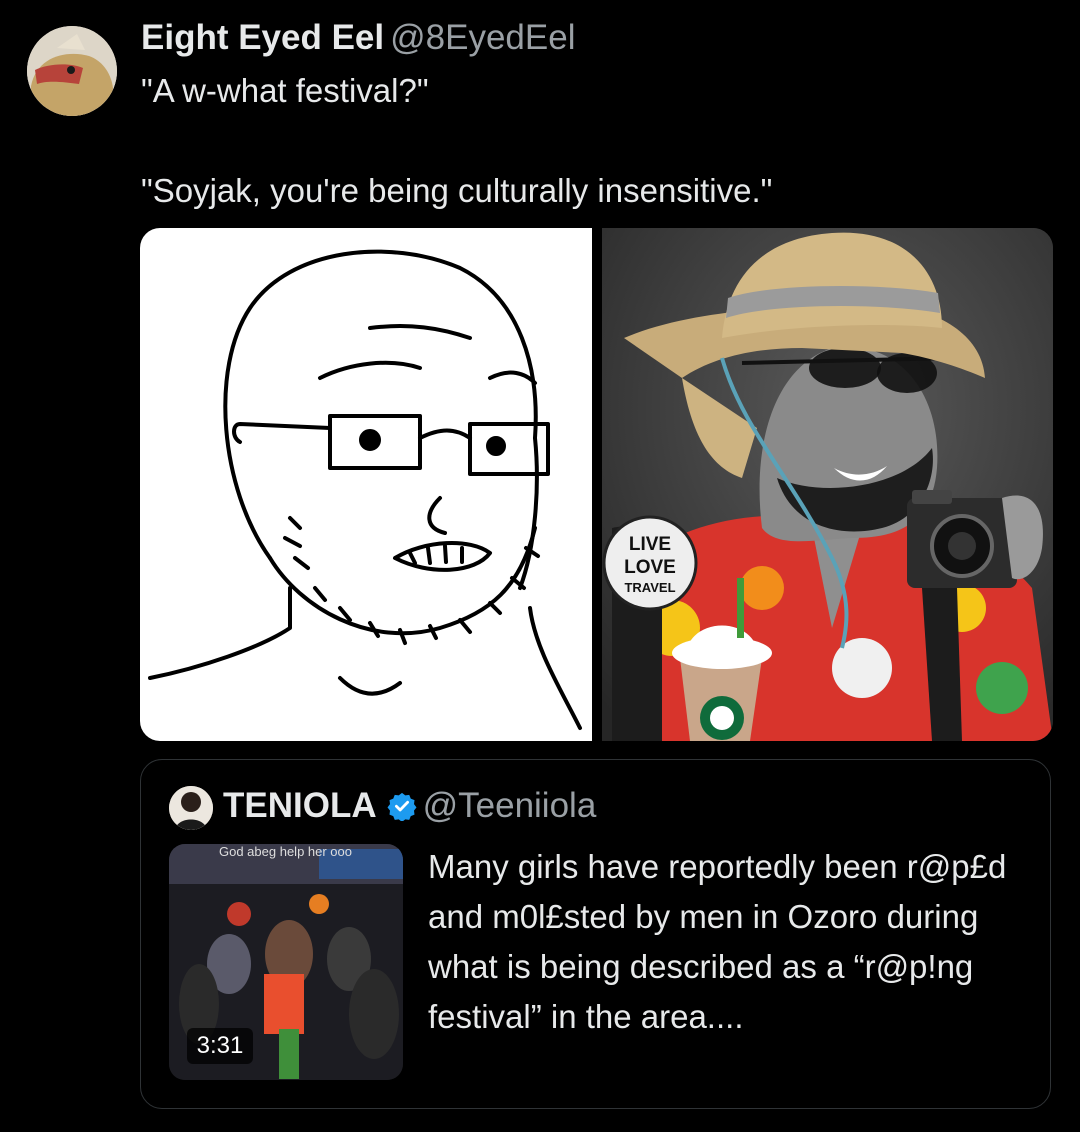  I want to click on author-name: Eight Eyed Eel, so click(262, 37).